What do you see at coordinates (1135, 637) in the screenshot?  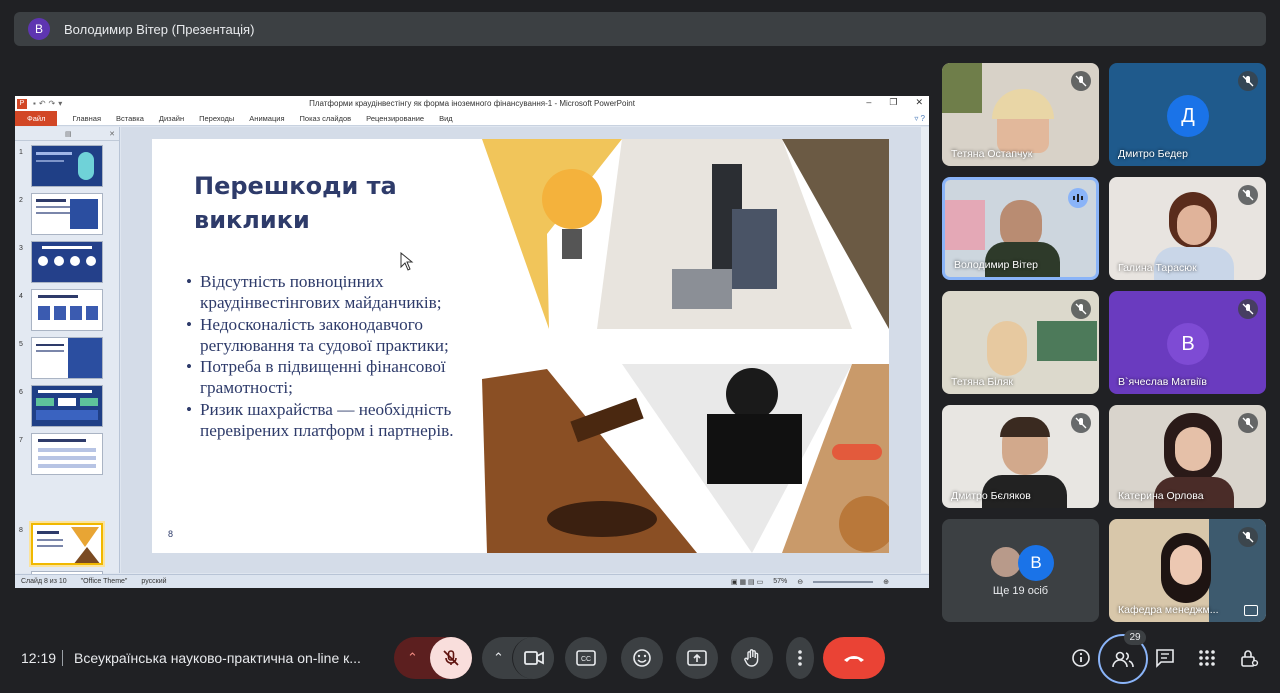 I see `people-count-badge: 29` at bounding box center [1135, 637].